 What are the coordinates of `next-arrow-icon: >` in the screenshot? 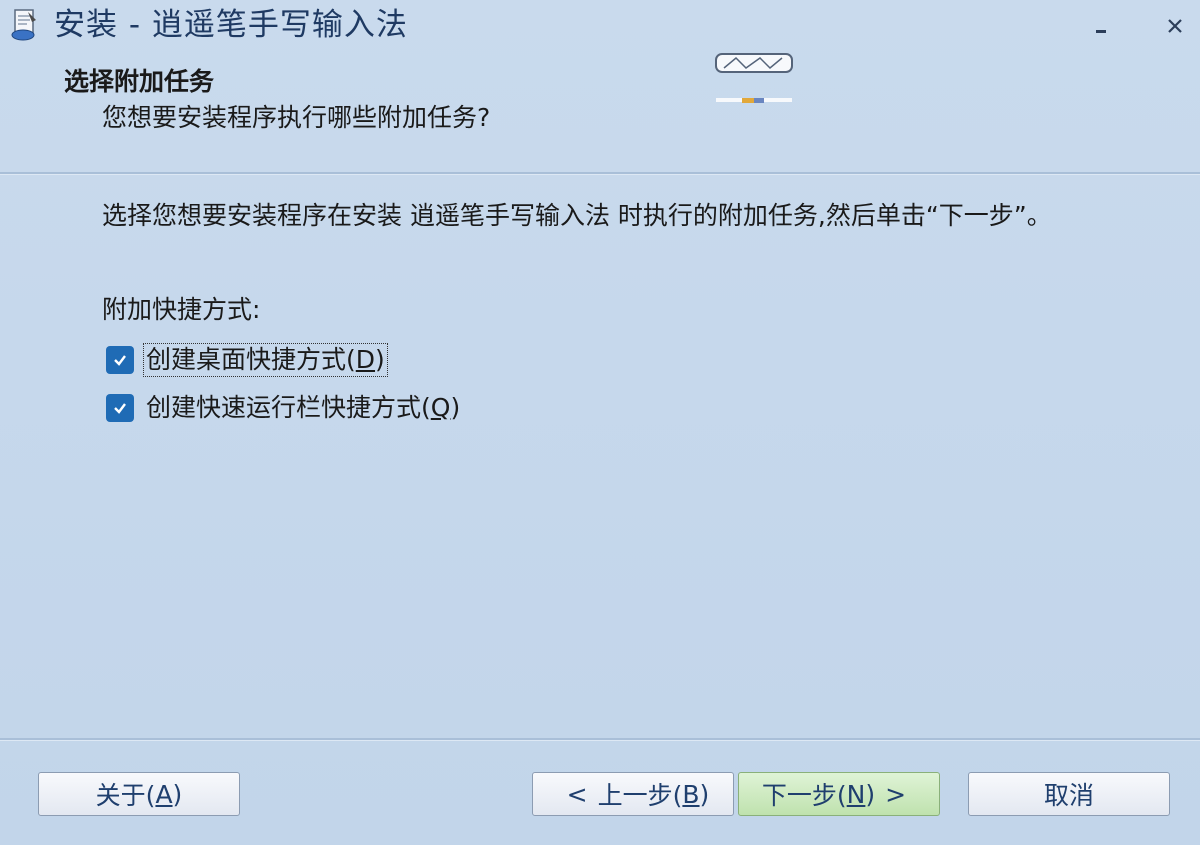 It's located at (896, 794).